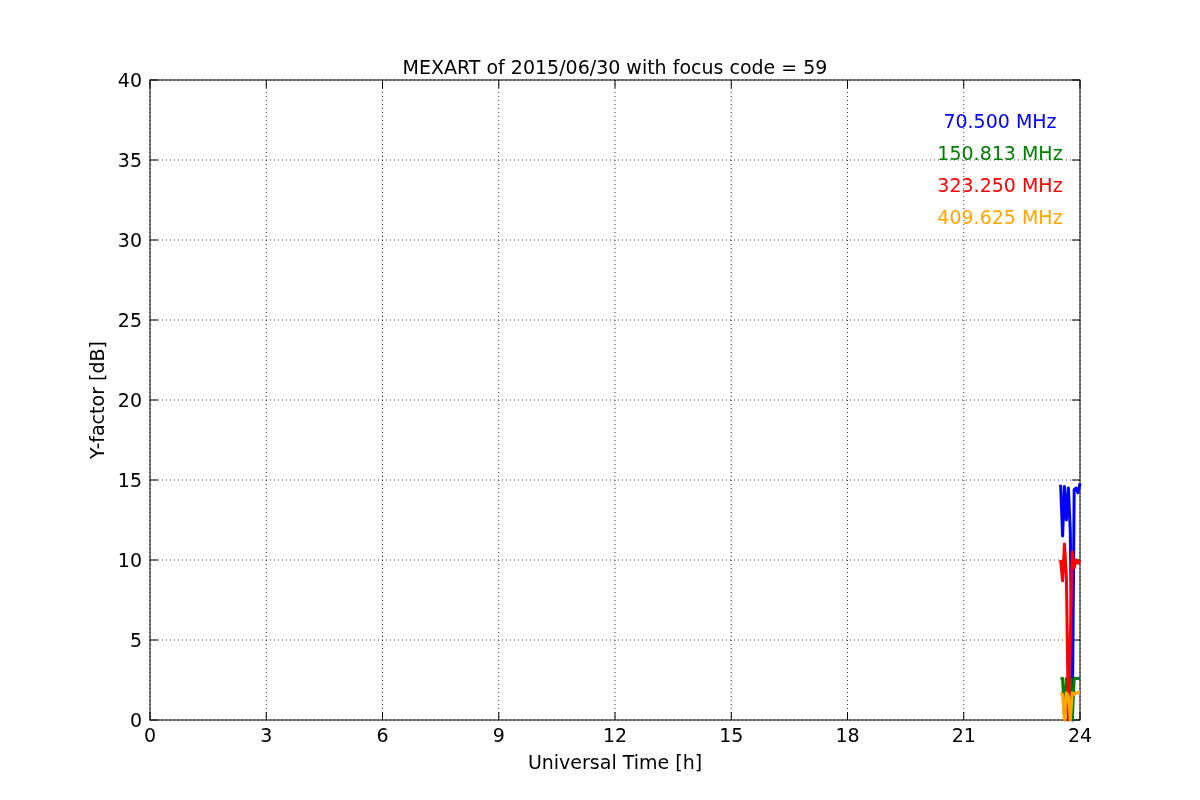 Image resolution: width=1200 pixels, height=800 pixels. I want to click on y-tick-label: 30, so click(129, 240).